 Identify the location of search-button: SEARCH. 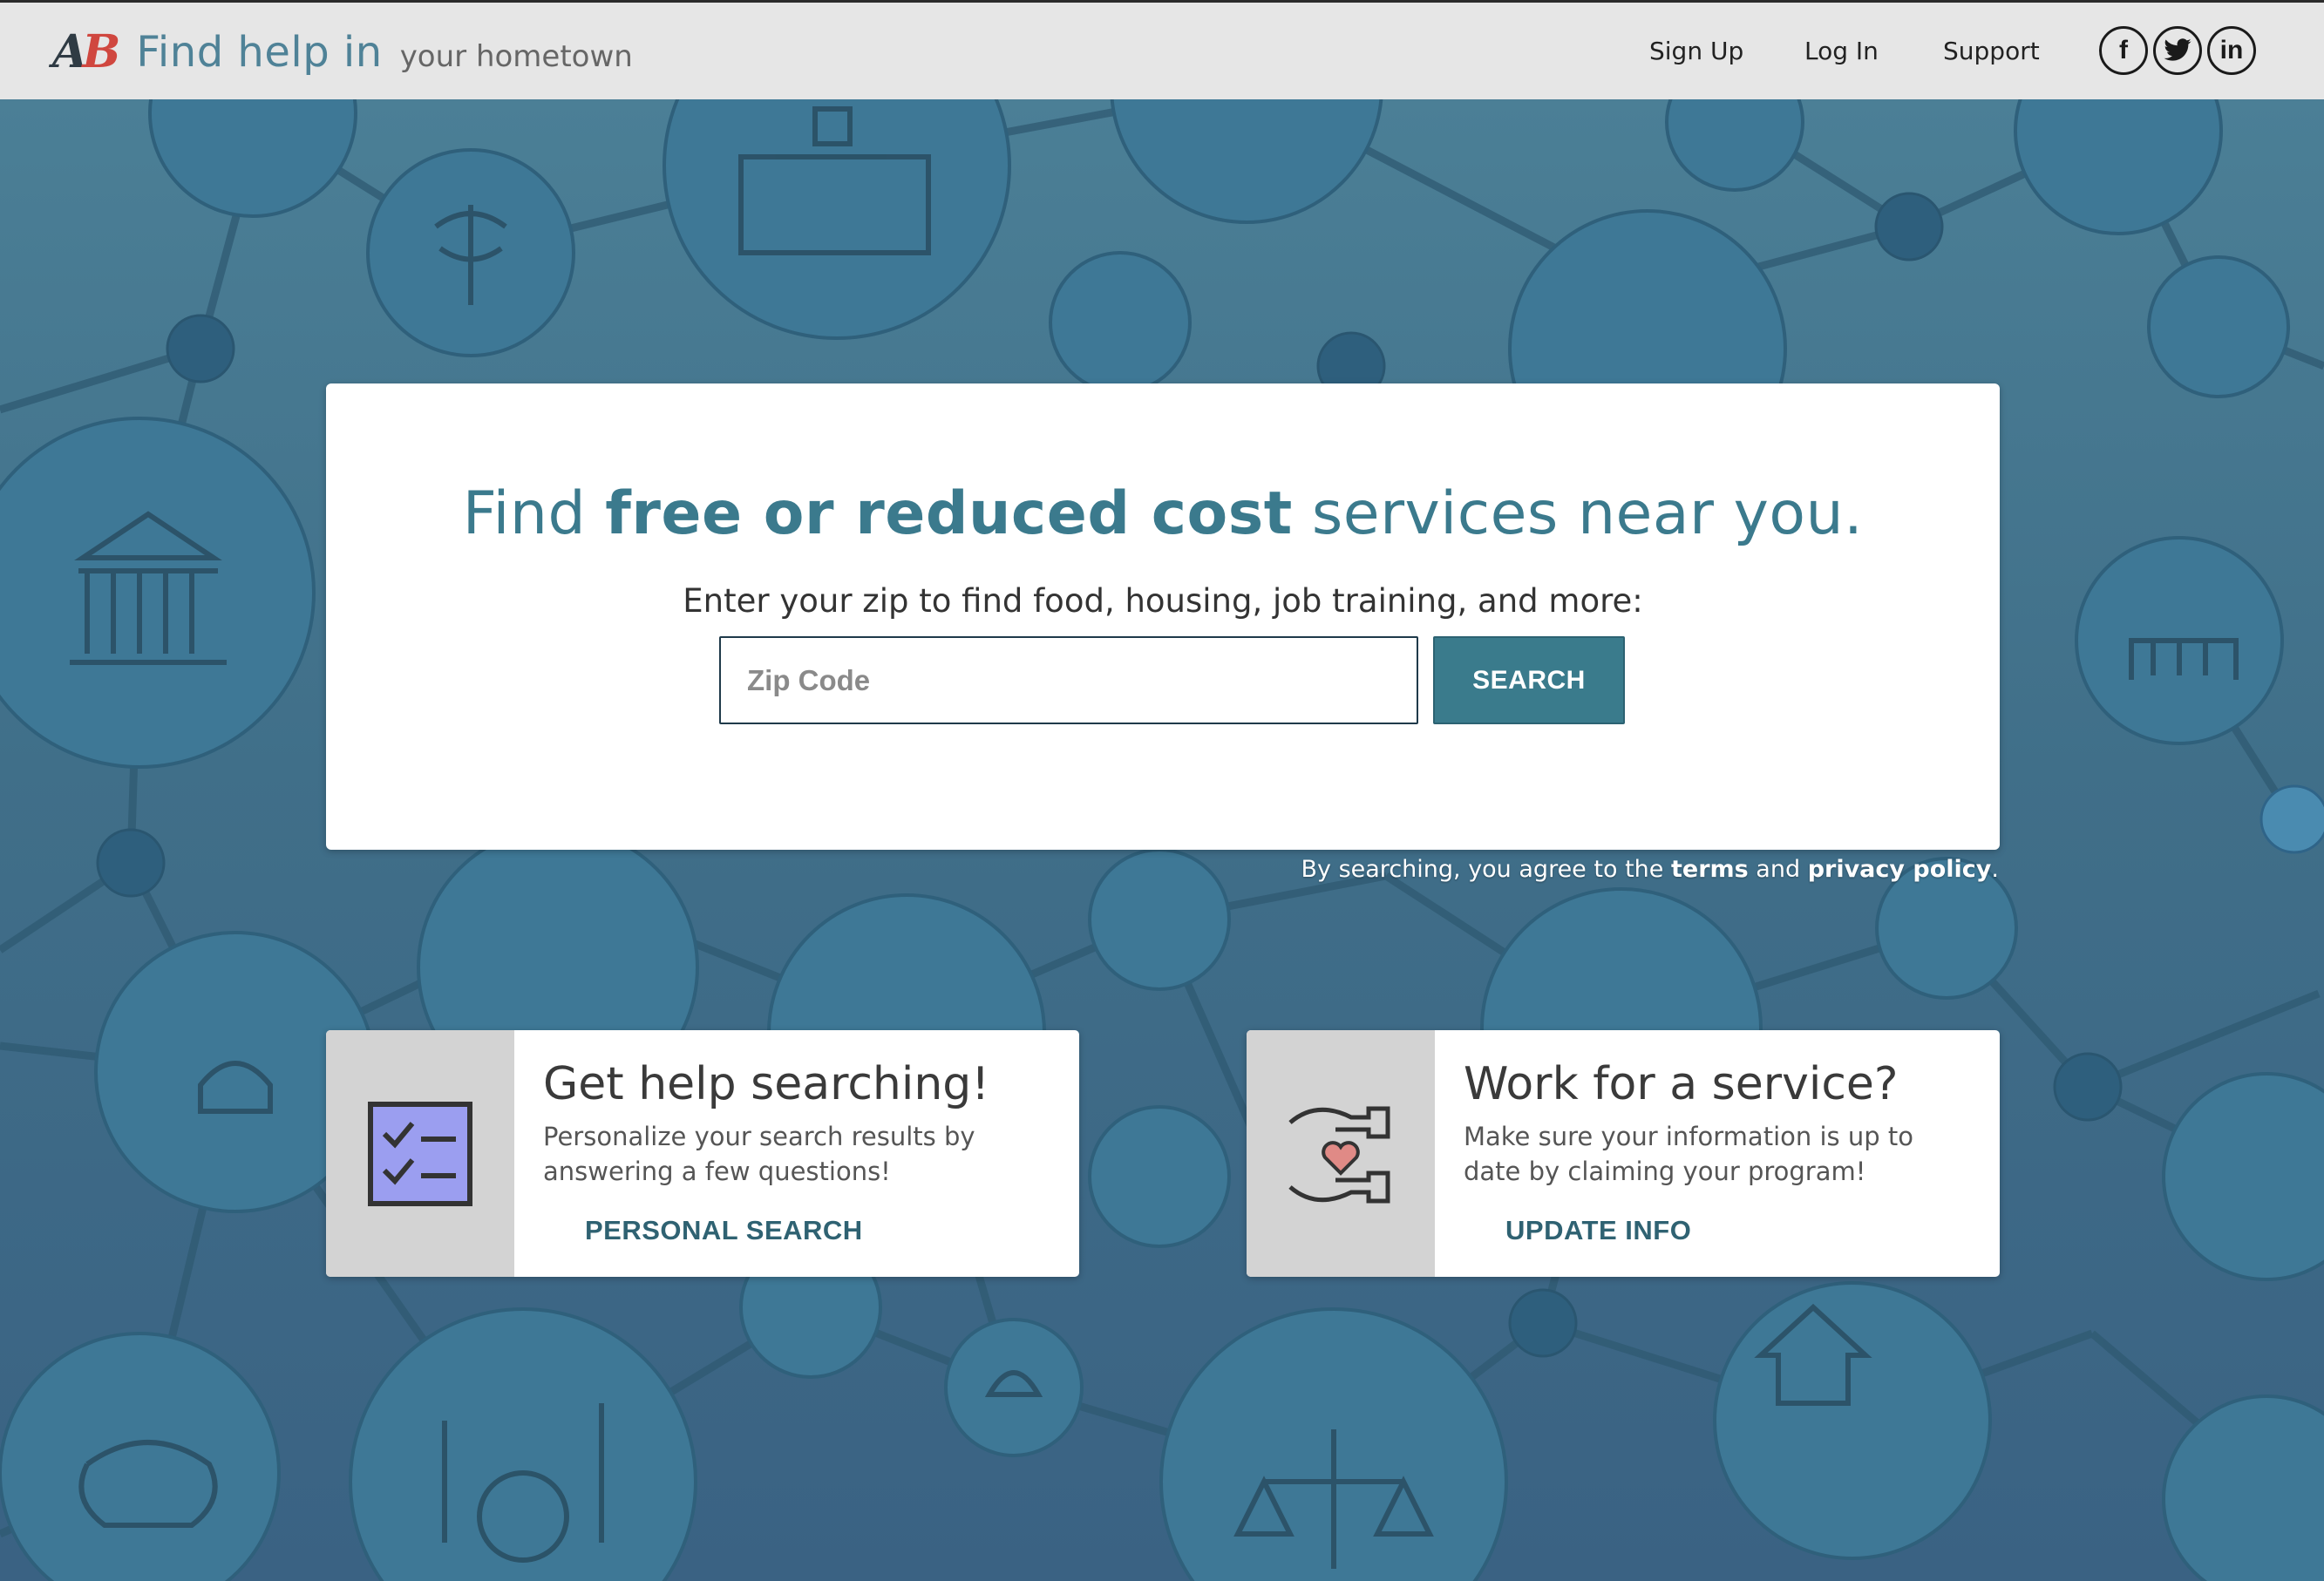
(1529, 680).